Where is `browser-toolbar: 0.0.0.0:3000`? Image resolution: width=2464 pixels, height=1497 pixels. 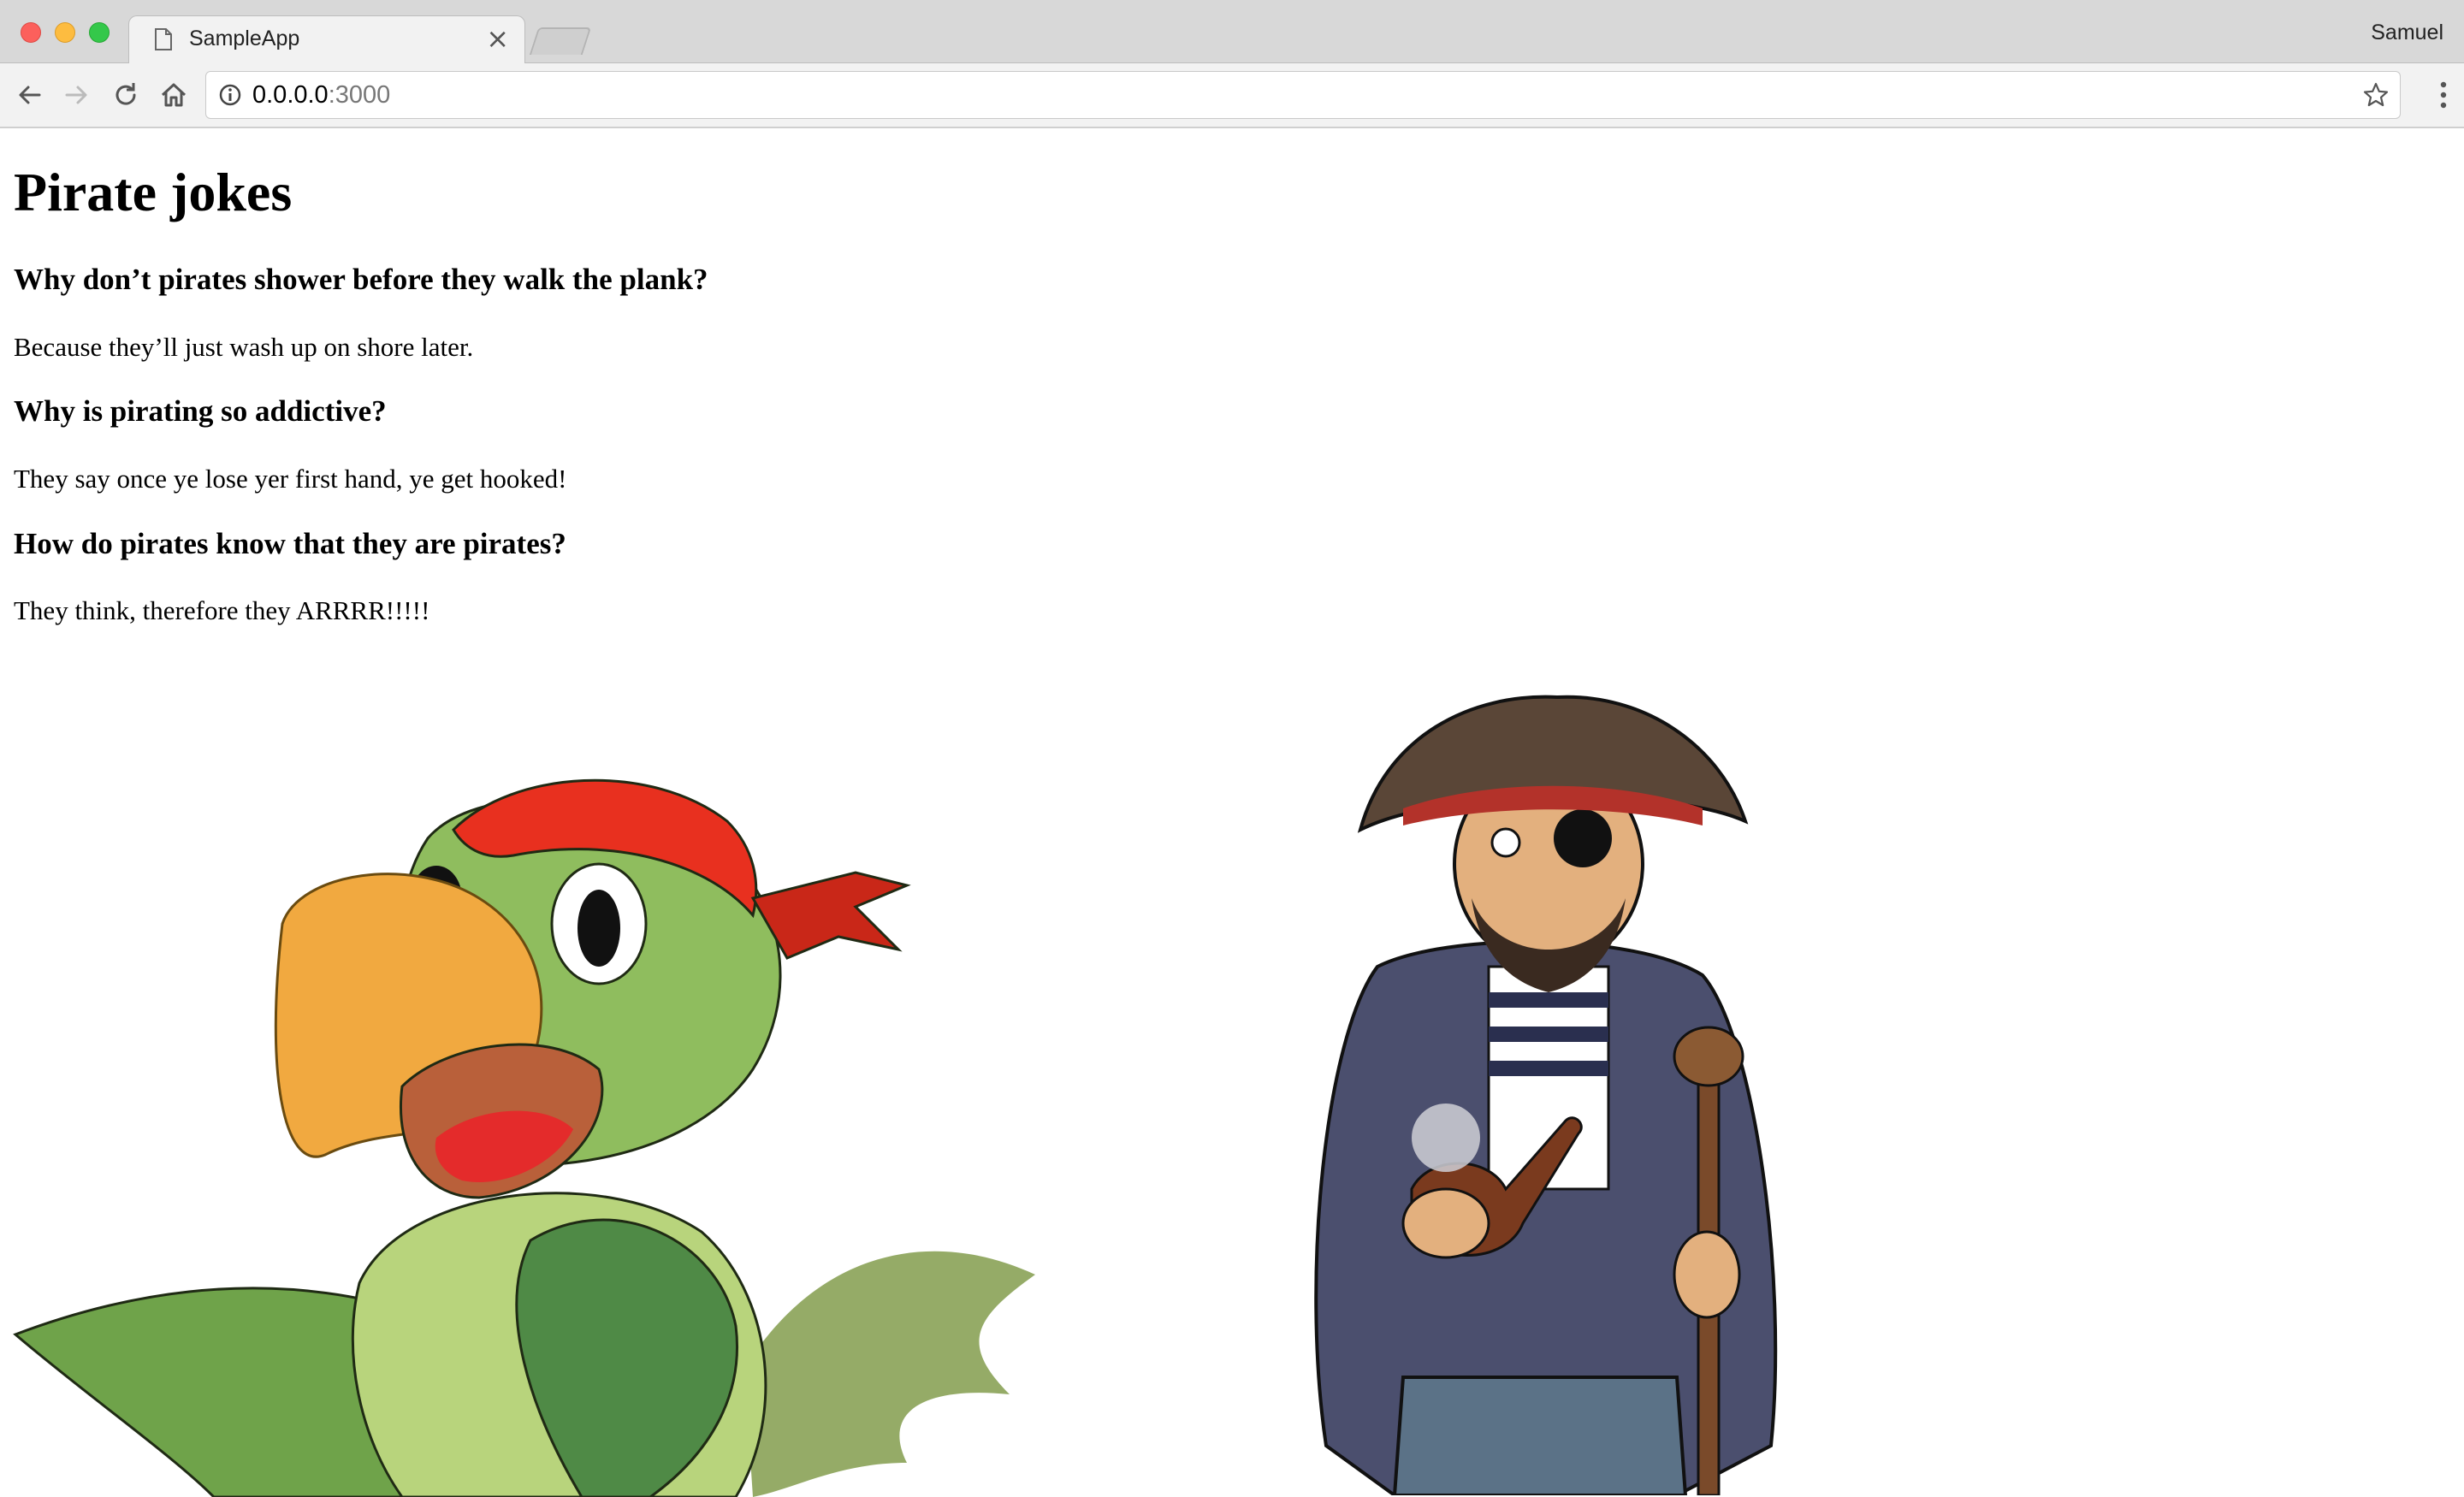 browser-toolbar: 0.0.0.0:3000 is located at coordinates (1232, 95).